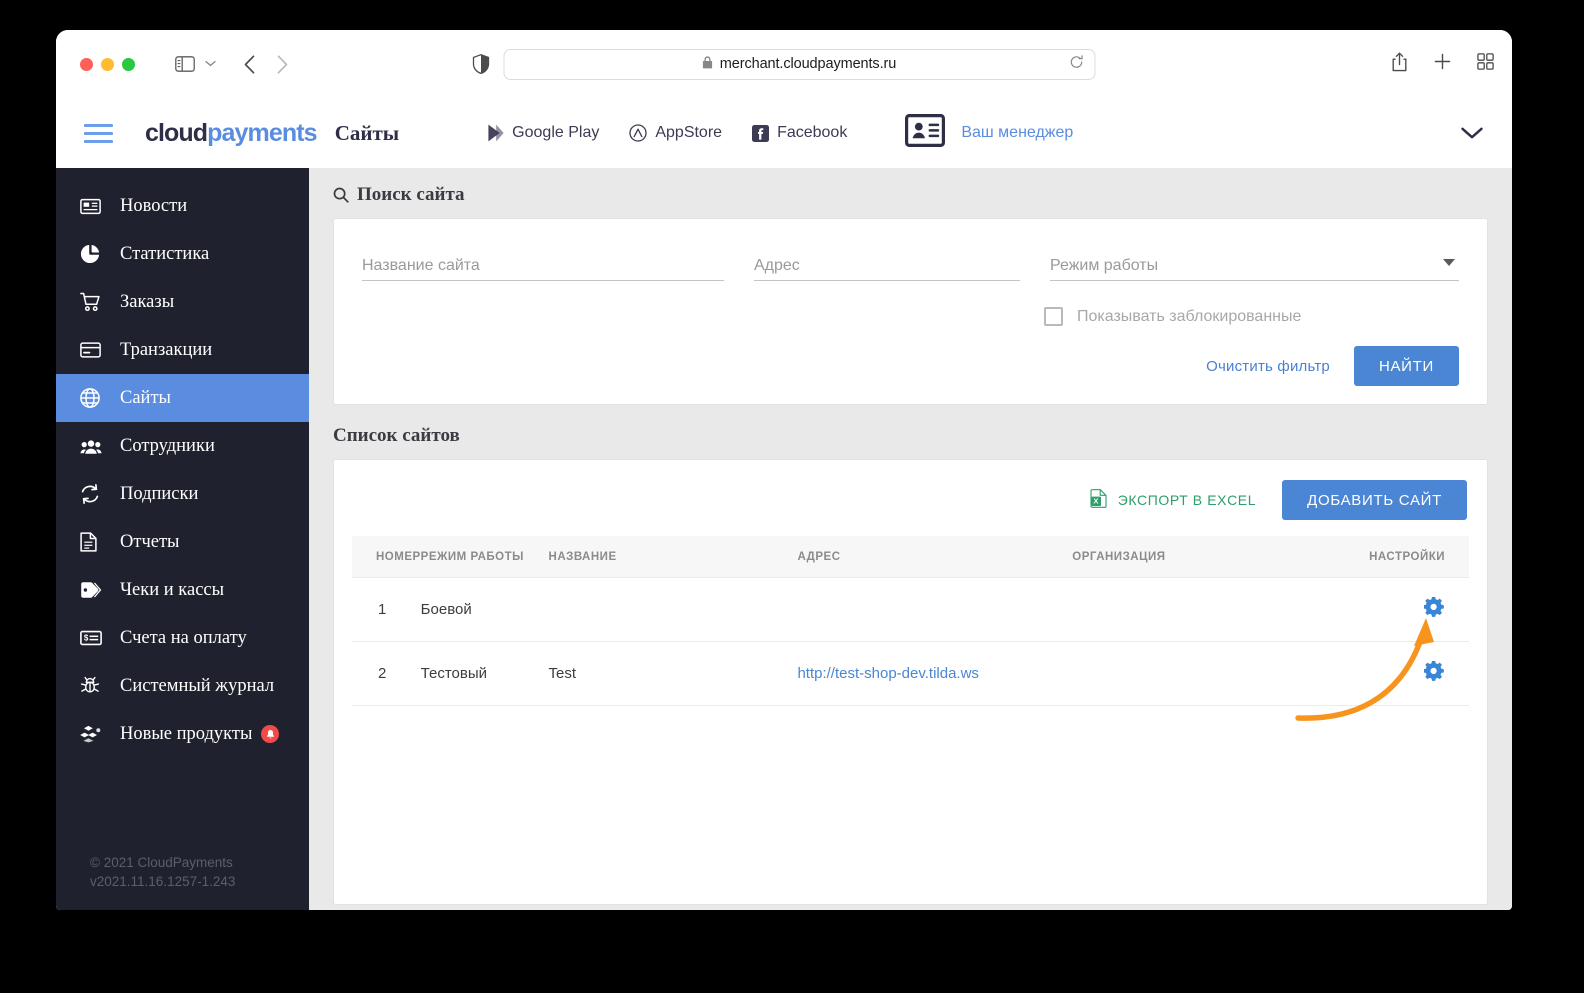 Image resolution: width=1584 pixels, height=993 pixels. What do you see at coordinates (182, 446) in the screenshot?
I see `sidebar-item-sotrudniki: Сотрудники` at bounding box center [182, 446].